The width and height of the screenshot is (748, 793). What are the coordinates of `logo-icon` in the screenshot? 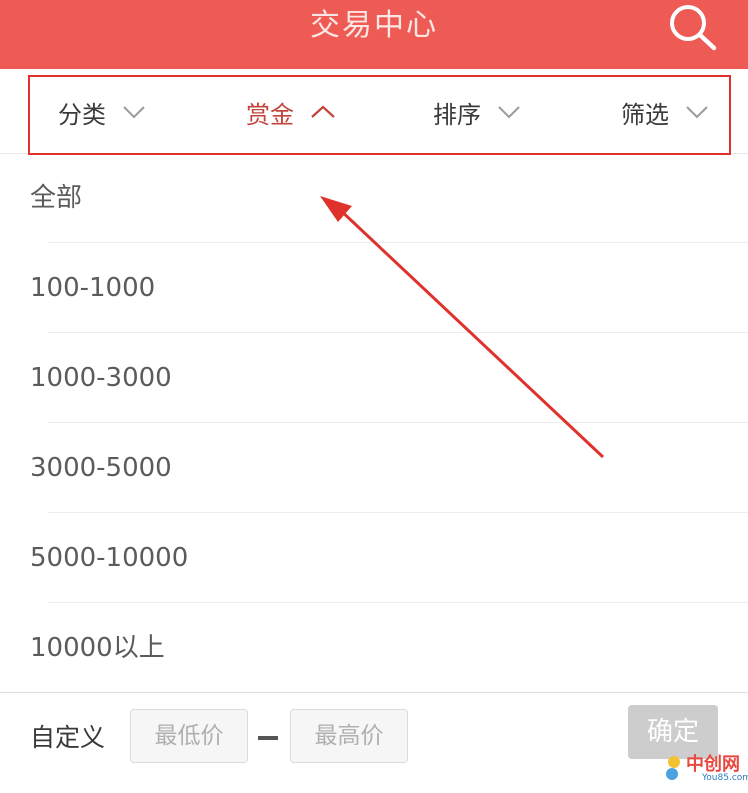 It's located at (673, 768).